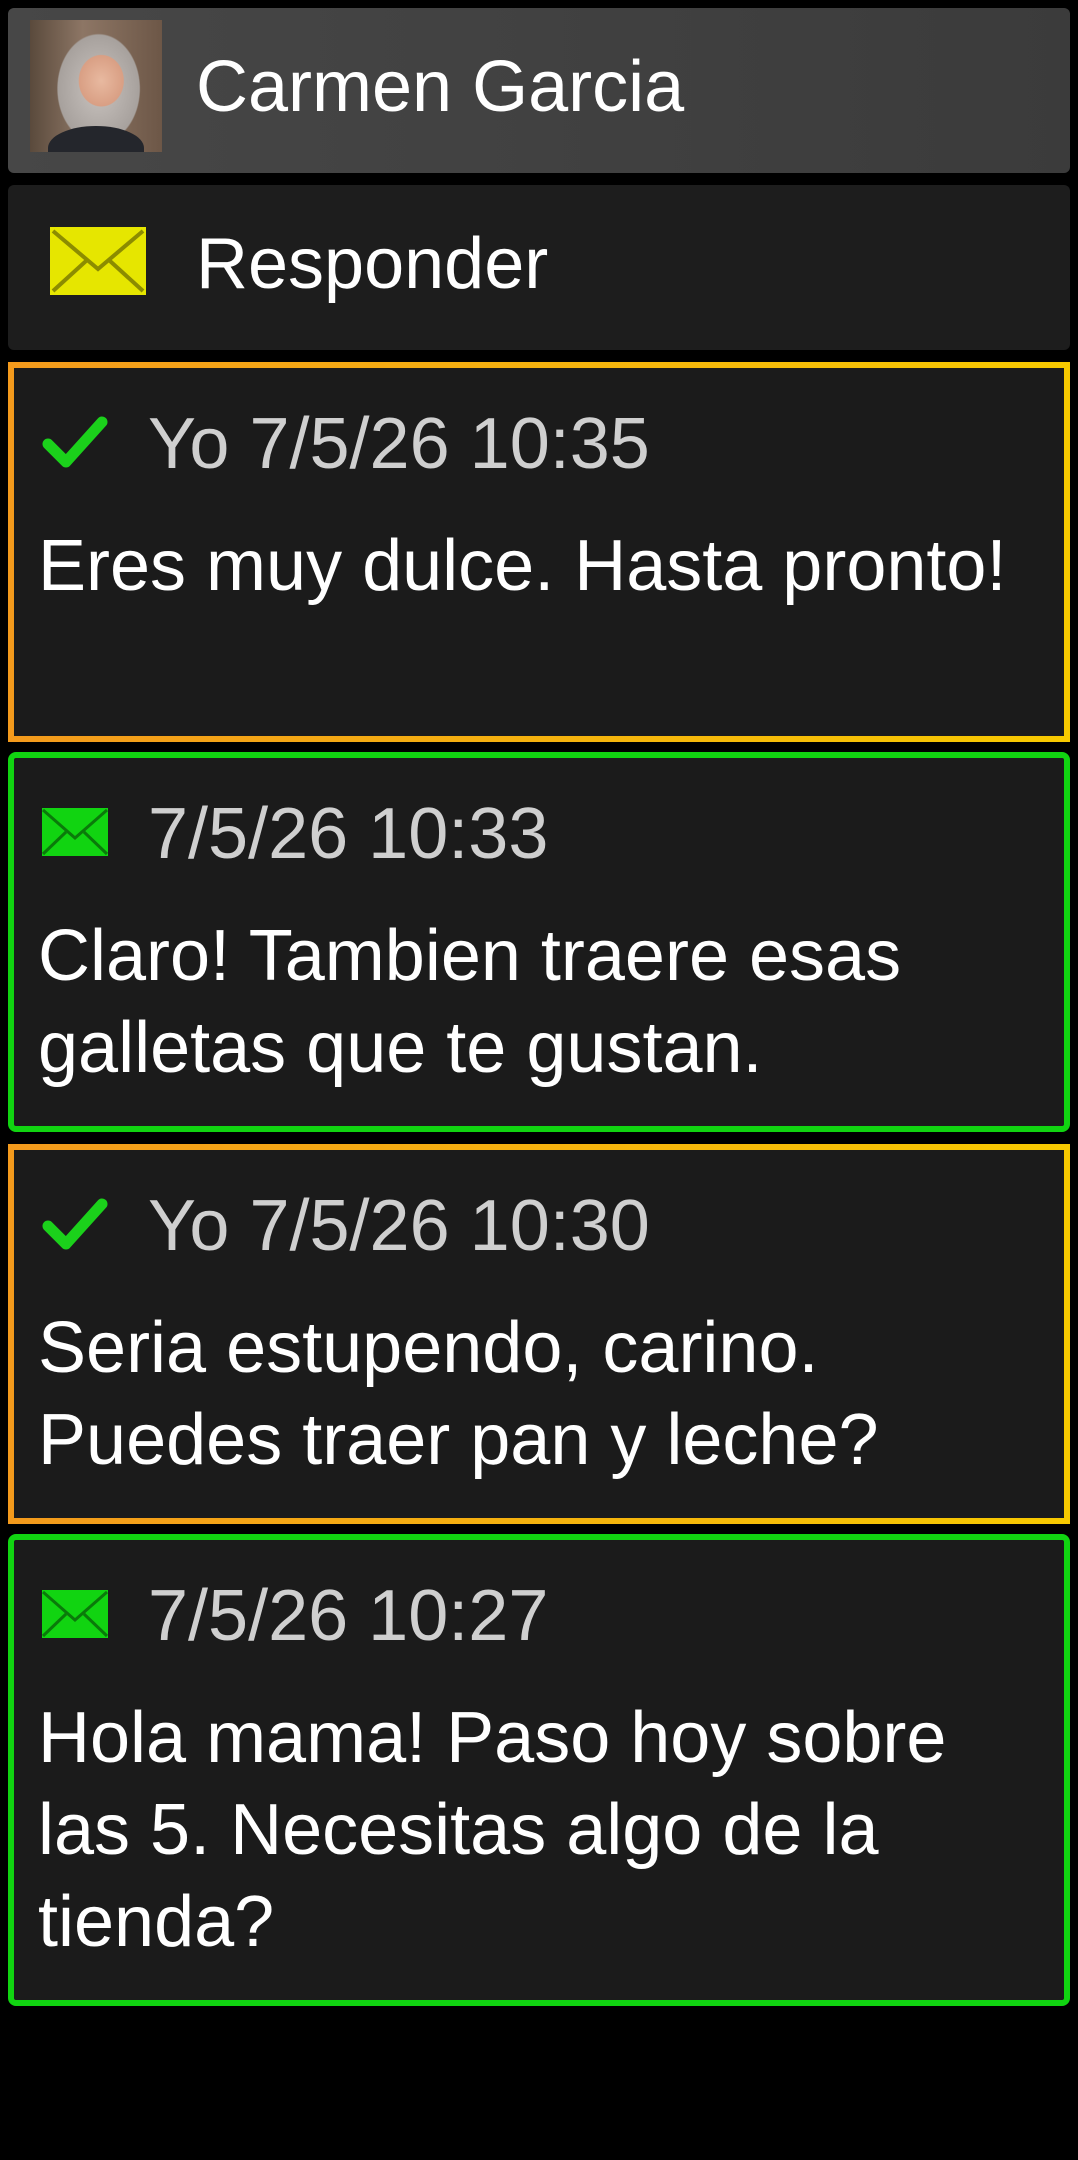 This screenshot has width=1078, height=2160. I want to click on message-meta: Yo 7/5/26 10:30, so click(399, 1226).